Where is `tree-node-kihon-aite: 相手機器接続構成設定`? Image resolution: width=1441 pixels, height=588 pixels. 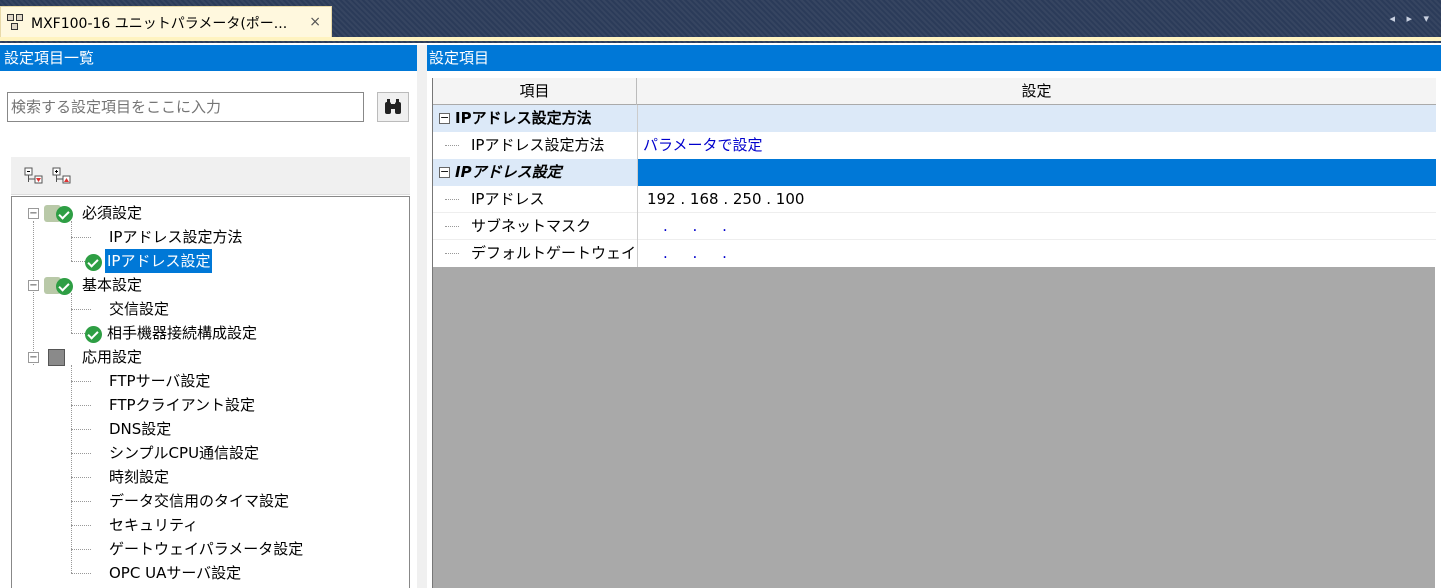
tree-node-kihon-aite: 相手機器接続構成設定 is located at coordinates (210, 333).